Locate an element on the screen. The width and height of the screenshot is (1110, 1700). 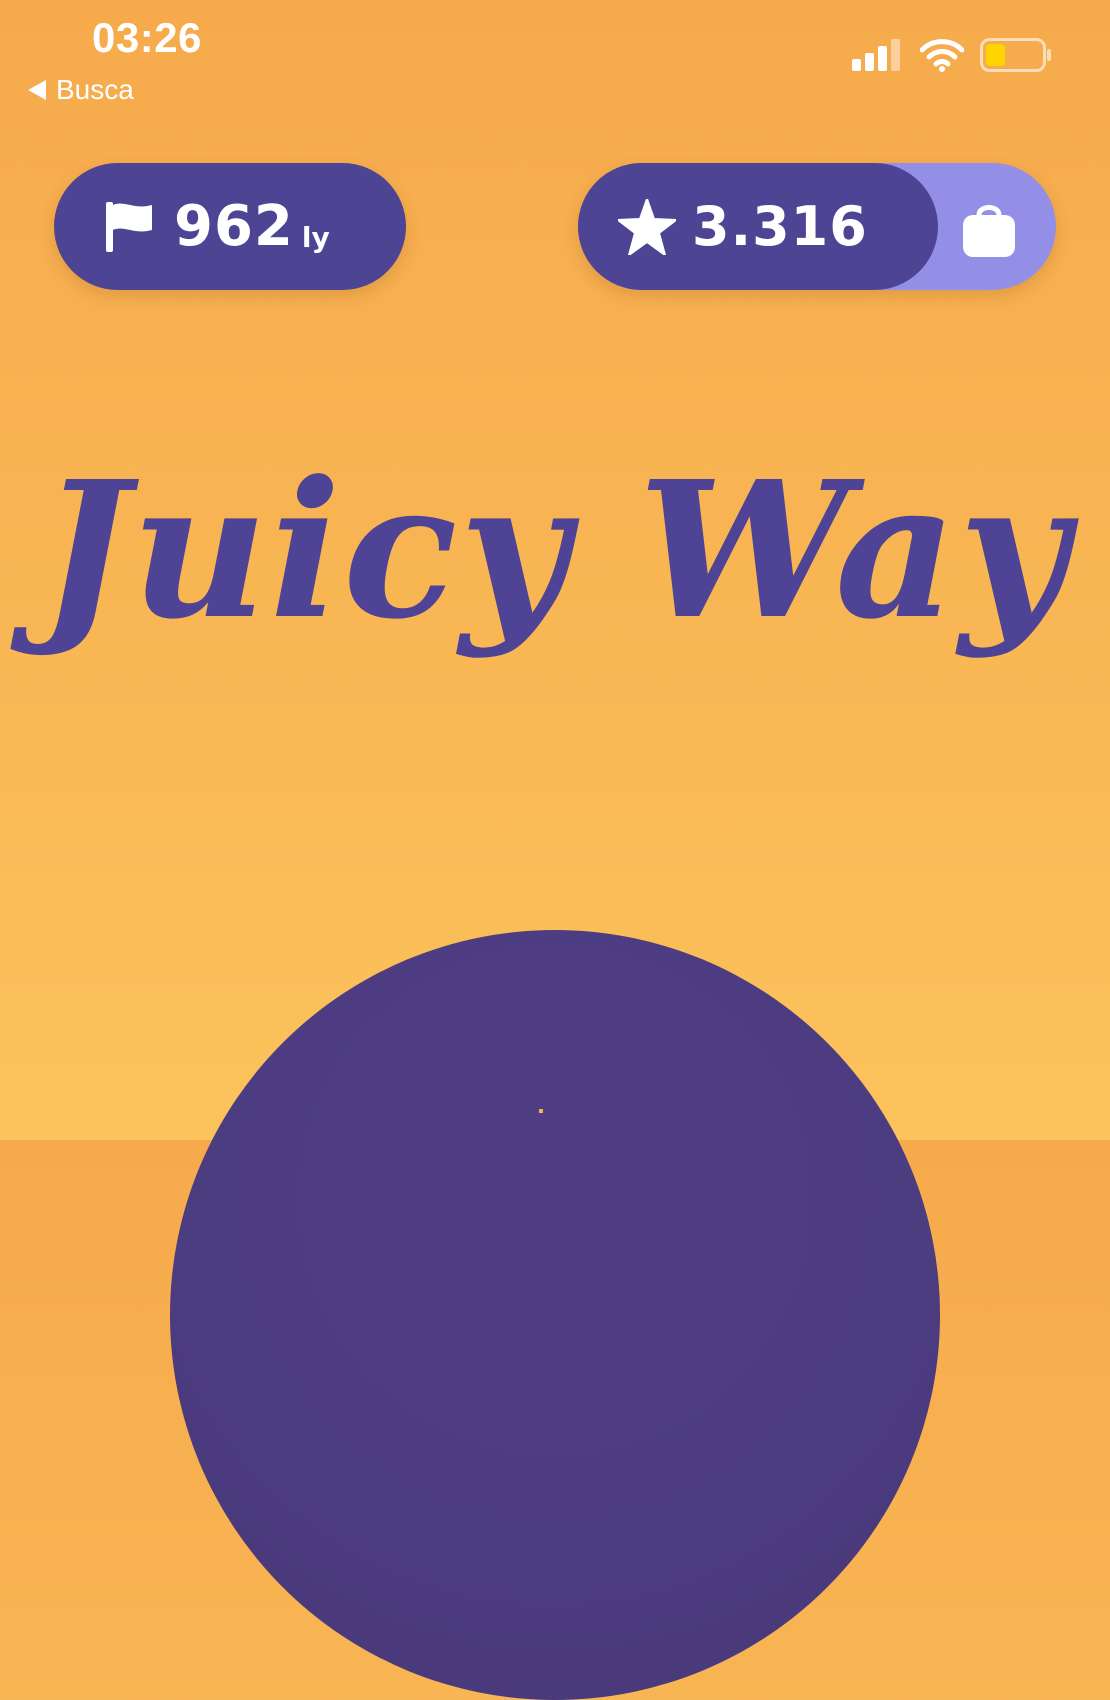
distance-counter: 962 ly is located at coordinates (230, 226).